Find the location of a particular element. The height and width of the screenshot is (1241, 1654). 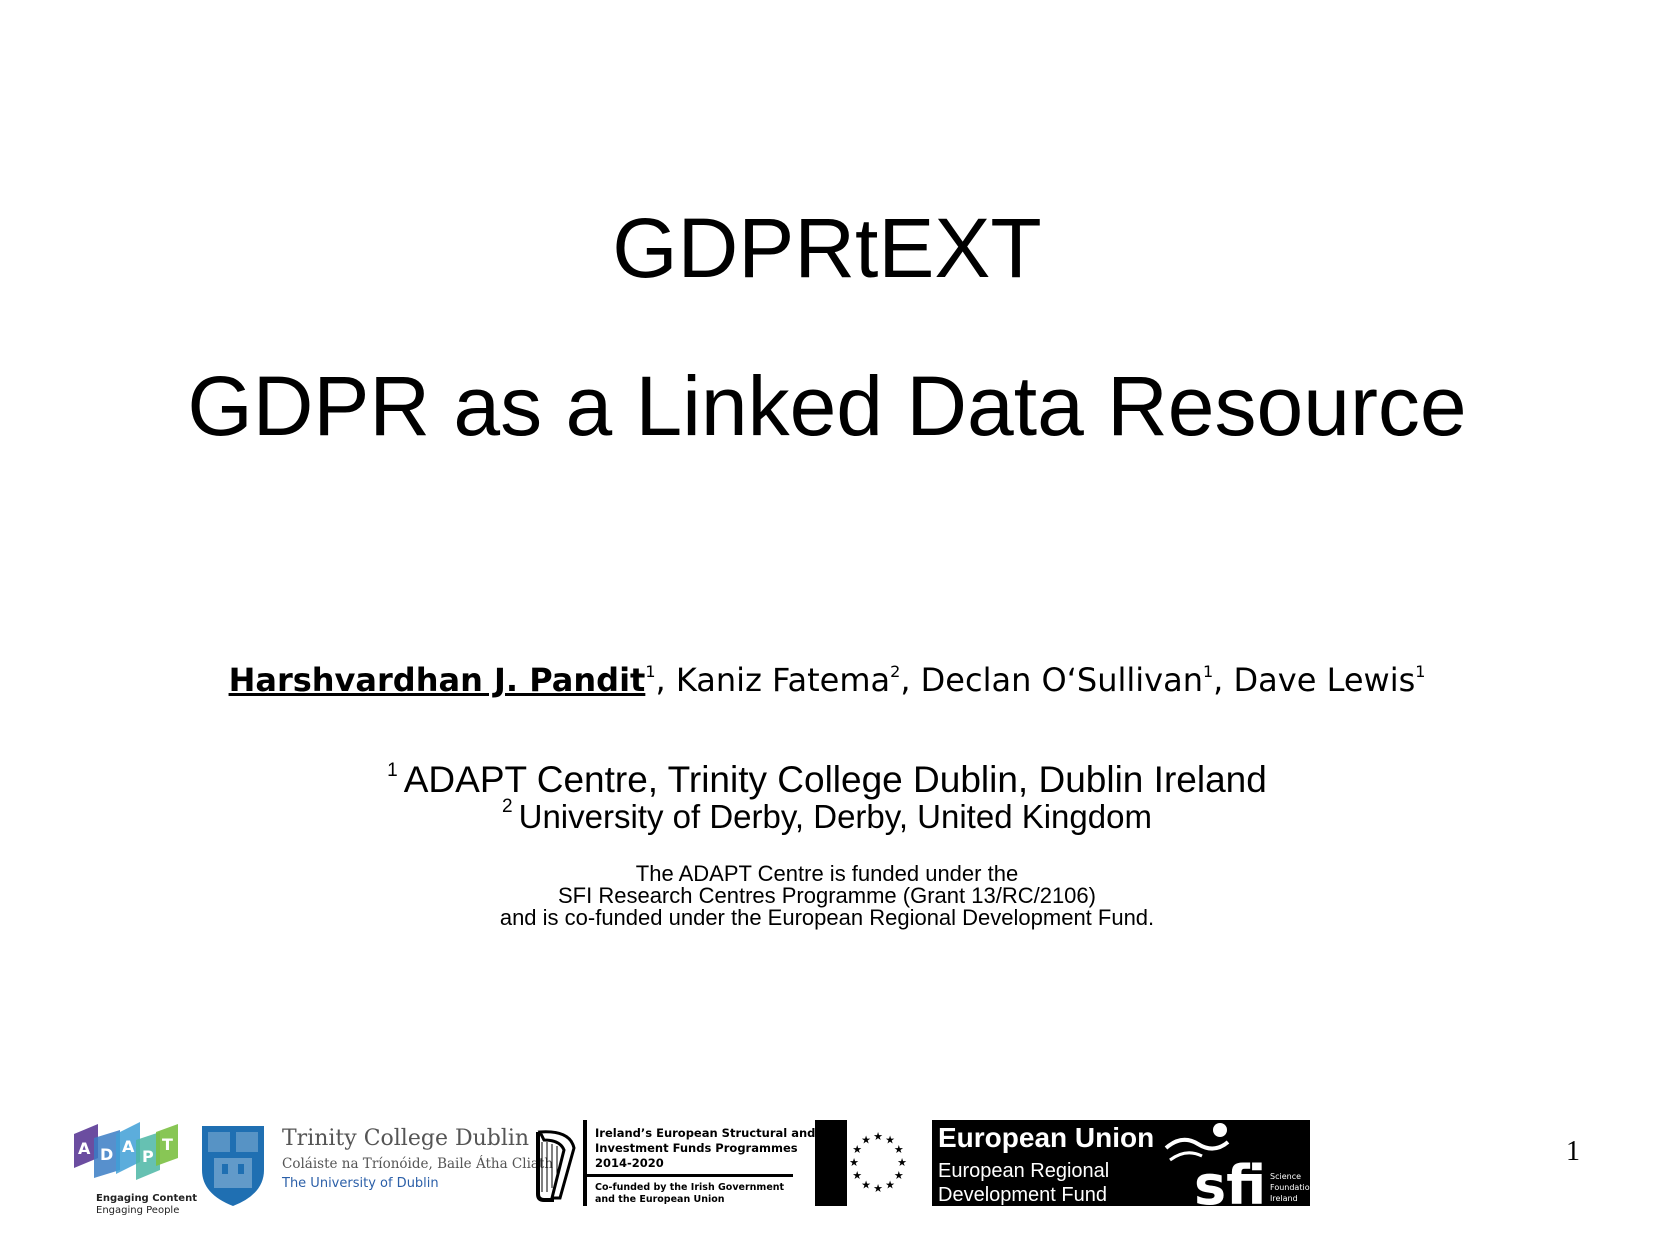

affiliation-marker: 1 is located at coordinates (392, 770).